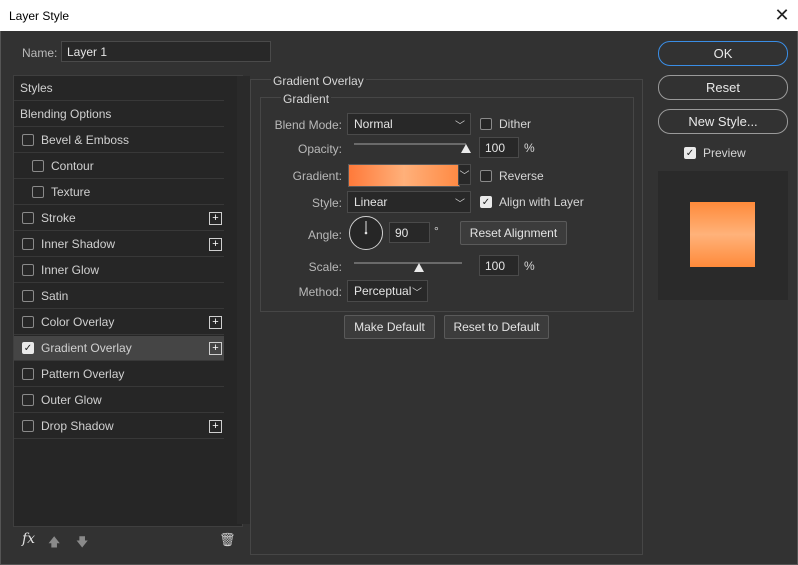  I want to click on align-with-layer-checkbox: ✓ Align with Layer, so click(532, 202).